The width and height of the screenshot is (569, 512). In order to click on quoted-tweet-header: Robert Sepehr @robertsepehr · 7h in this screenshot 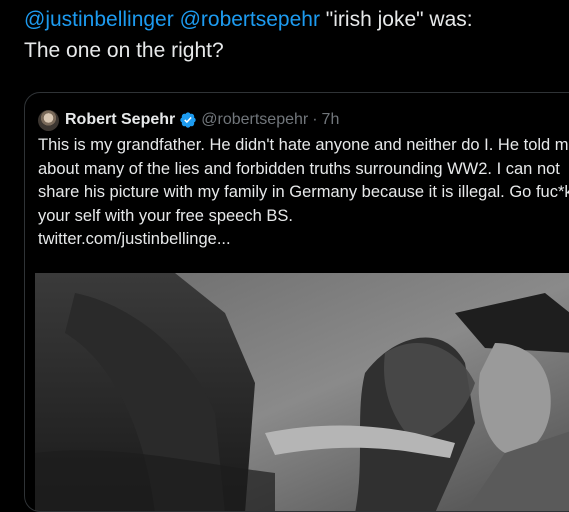, I will do `click(188, 120)`.